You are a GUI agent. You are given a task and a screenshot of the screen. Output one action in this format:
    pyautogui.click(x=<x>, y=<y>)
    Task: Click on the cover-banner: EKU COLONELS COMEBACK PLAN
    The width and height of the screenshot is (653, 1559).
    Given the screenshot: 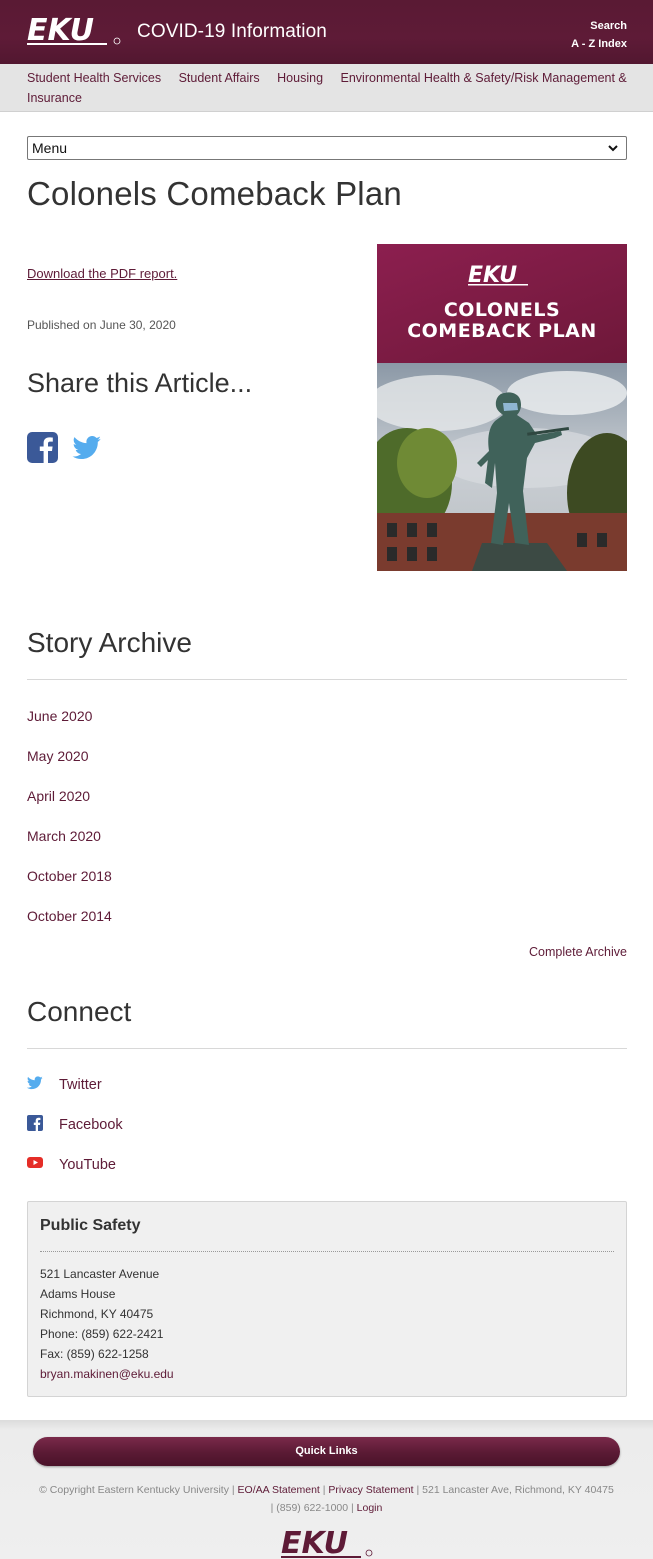 What is the action you would take?
    pyautogui.click(x=502, y=303)
    